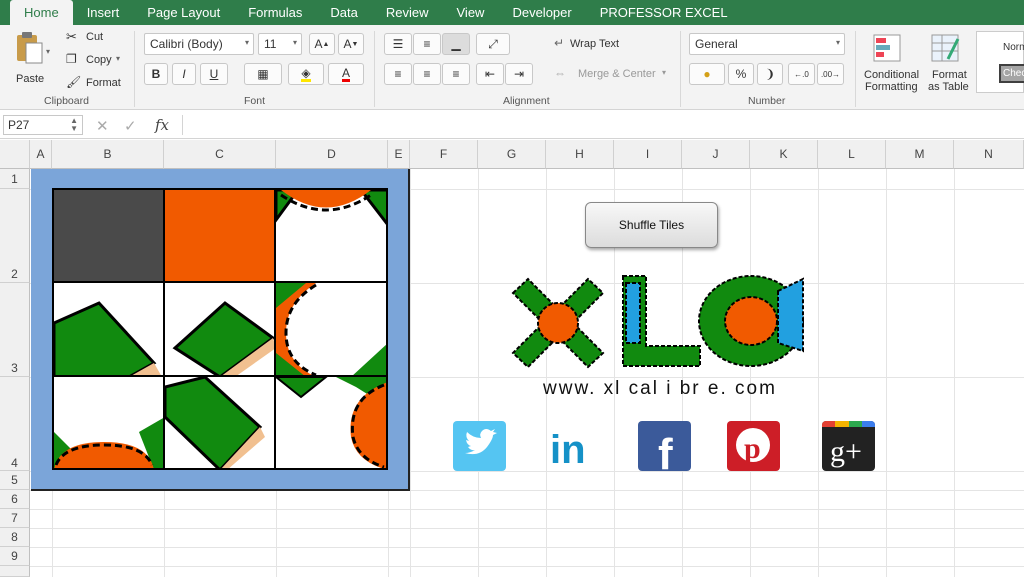  Describe the element at coordinates (15, 480) in the screenshot. I see `row-header-5: 5` at that location.